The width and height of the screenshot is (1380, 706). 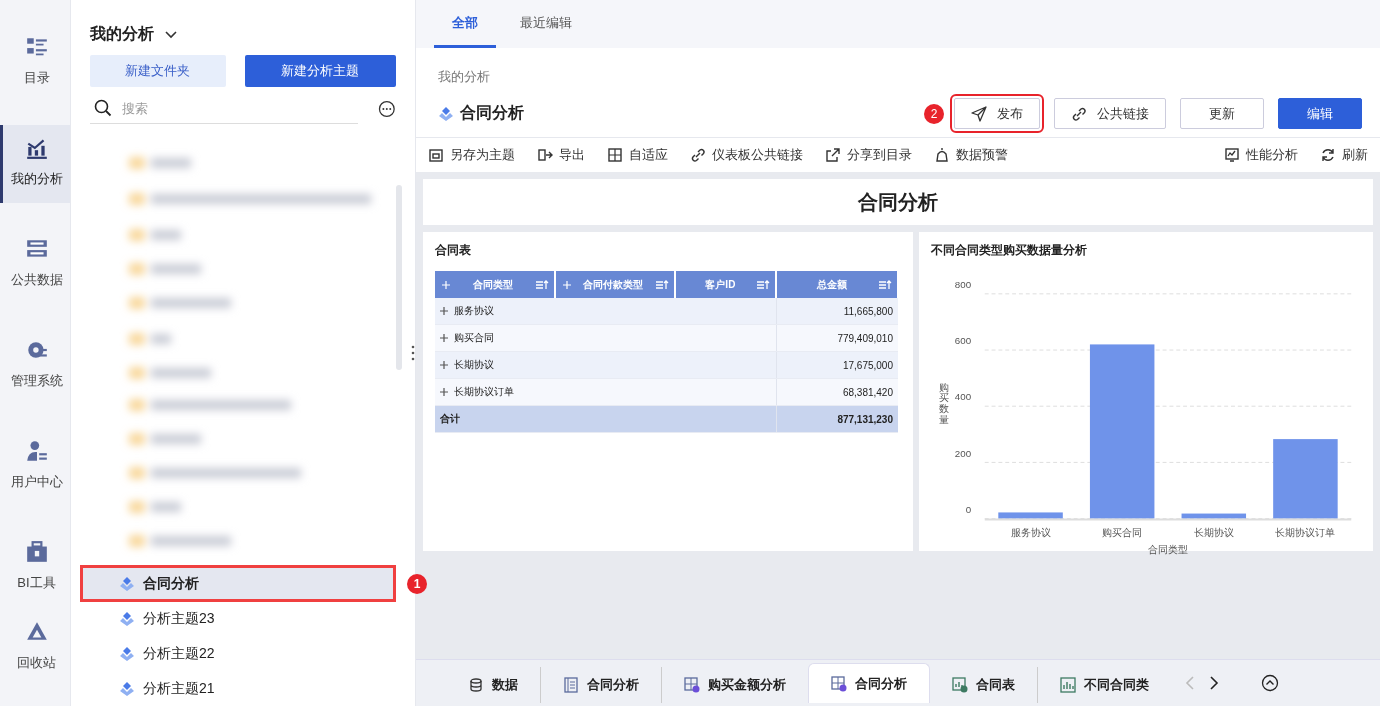 I want to click on nav-item: 回收站, so click(x=35, y=648).